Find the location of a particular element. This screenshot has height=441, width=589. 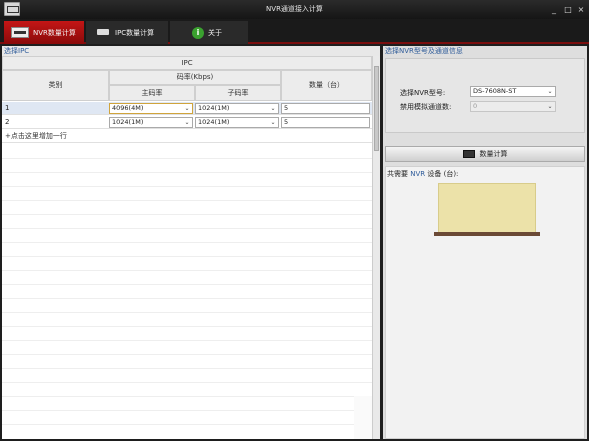

table-row: 2 1024(1M) ⌄ 1024(1M) ⌄ 5 is located at coordinates (187, 122).